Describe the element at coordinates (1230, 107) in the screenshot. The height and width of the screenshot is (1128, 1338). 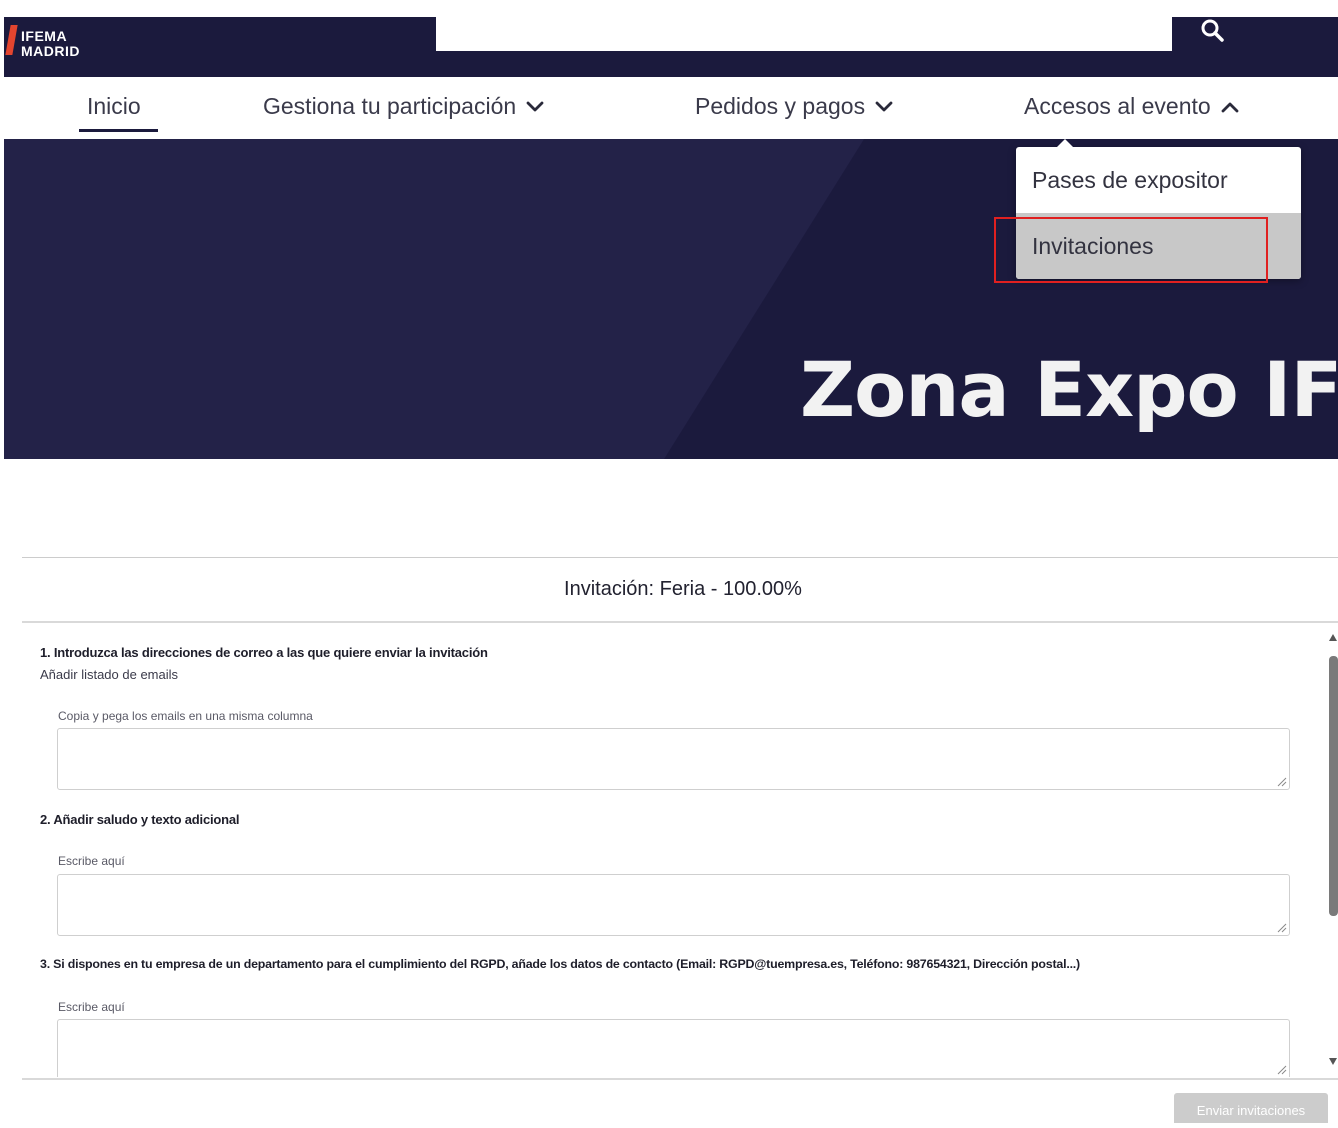
I see `chevron-up-icon` at that location.